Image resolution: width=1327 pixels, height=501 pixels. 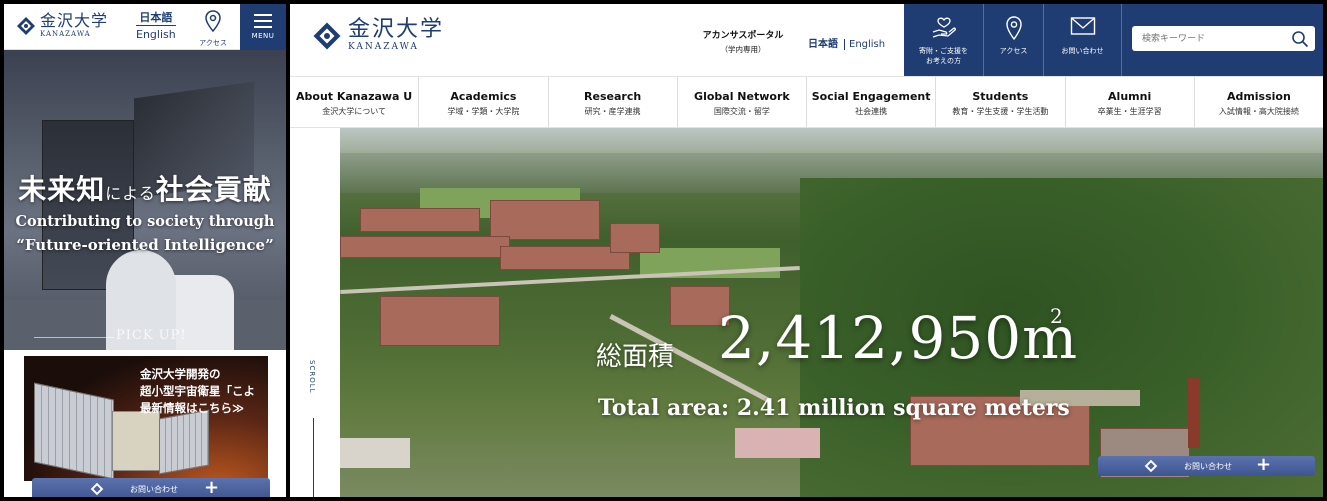 What do you see at coordinates (743, 41) in the screenshot?
I see `acanthus-portal-link: アカンサスポータル （学内専用）` at bounding box center [743, 41].